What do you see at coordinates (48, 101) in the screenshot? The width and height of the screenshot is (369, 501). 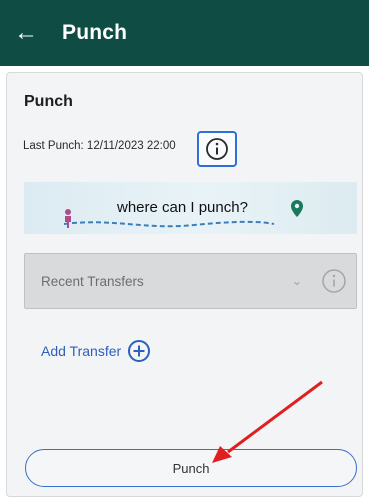 I see `card-heading: Punch` at bounding box center [48, 101].